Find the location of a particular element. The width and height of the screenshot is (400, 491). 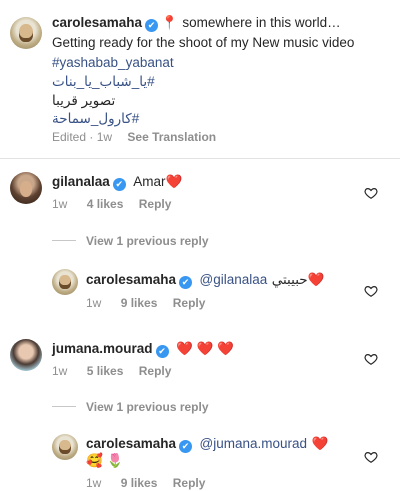

hashtag-arabic-2: #كارول_سماحة is located at coordinates (95, 119).